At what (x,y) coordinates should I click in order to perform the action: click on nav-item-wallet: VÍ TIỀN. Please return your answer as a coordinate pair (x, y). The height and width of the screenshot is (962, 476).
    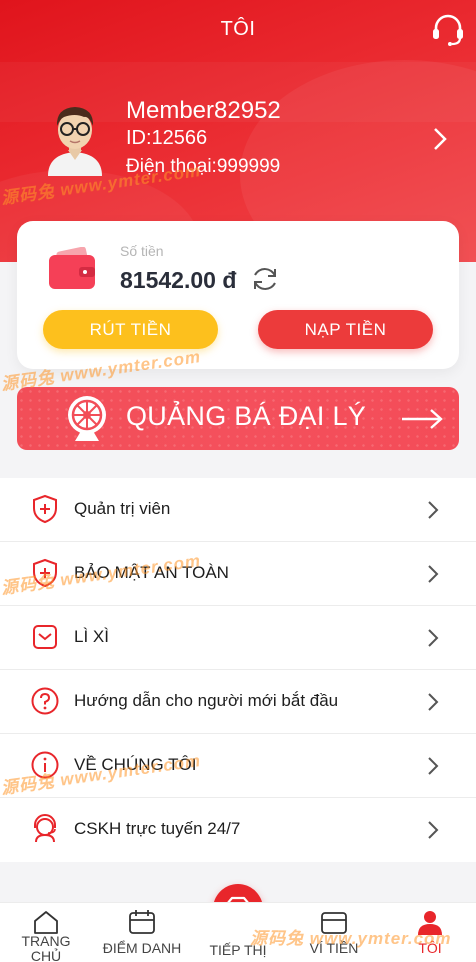
    Looking at the image, I should click on (334, 932).